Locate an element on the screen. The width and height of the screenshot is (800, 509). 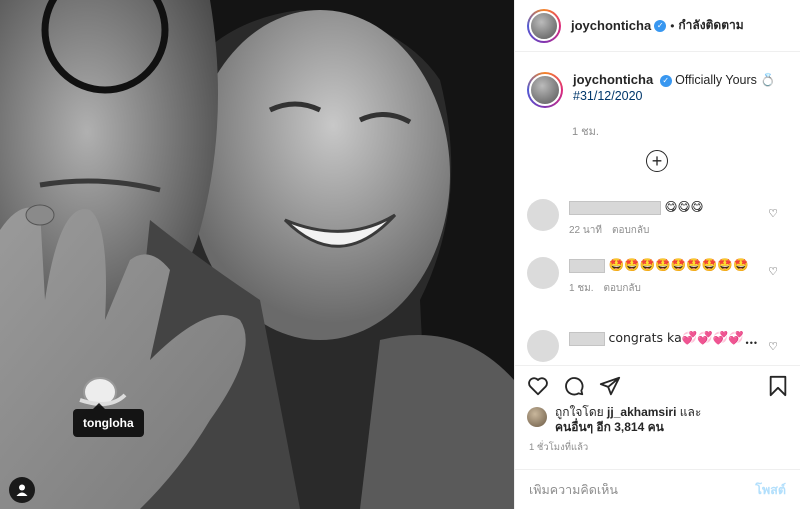
avatar is located at coordinates (544, 25).